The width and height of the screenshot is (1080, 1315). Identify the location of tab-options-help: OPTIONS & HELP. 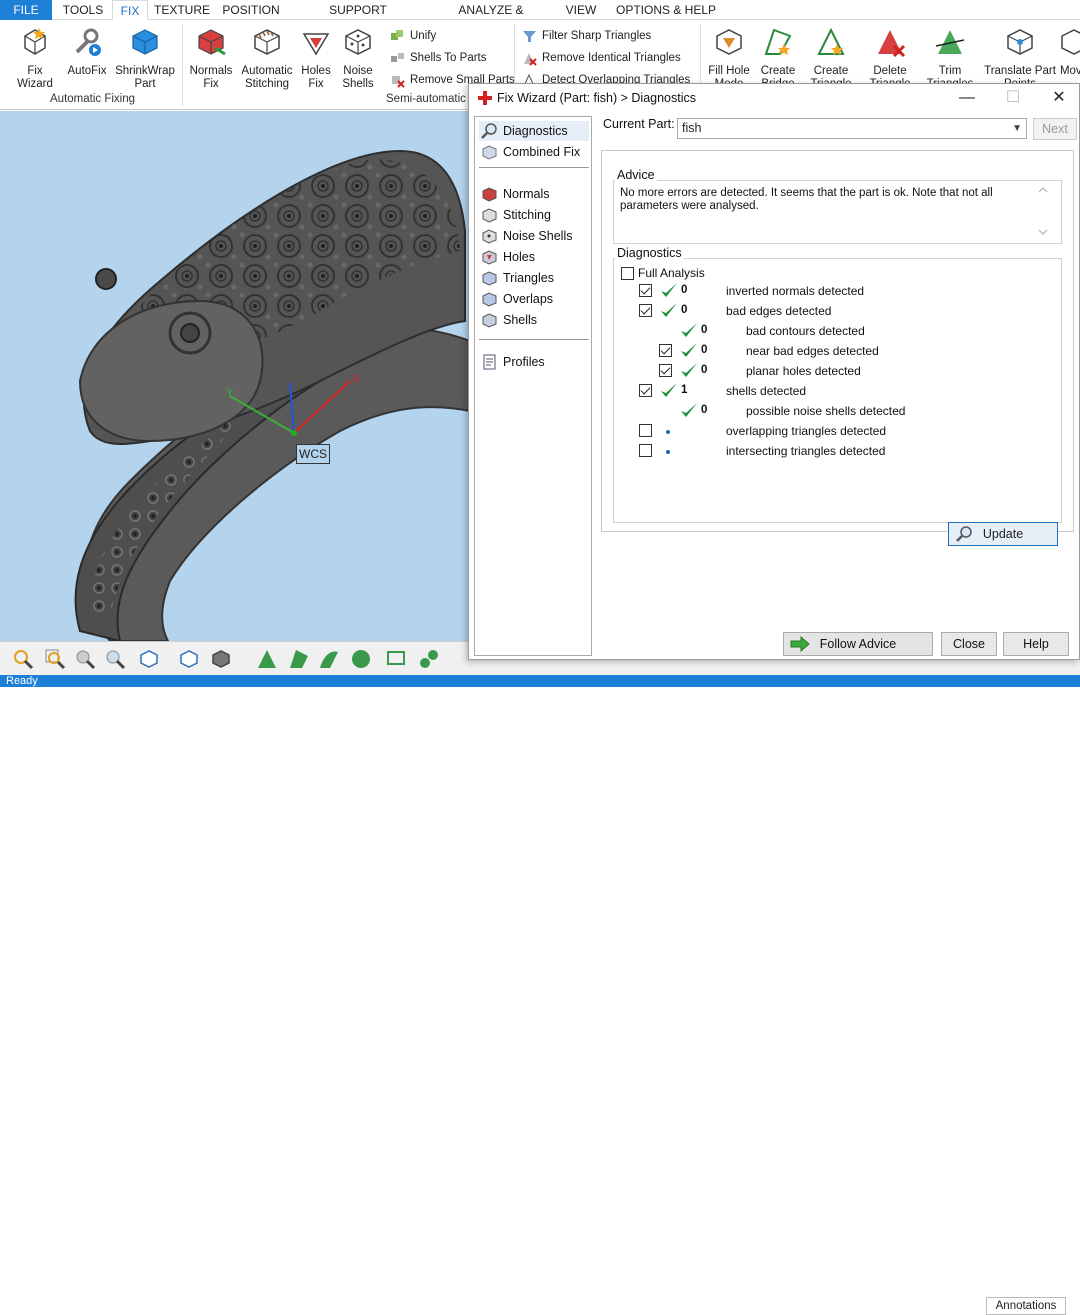
(666, 10).